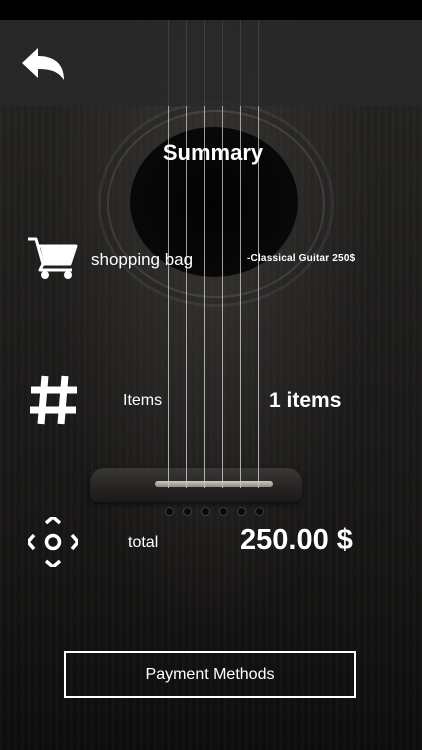 The height and width of the screenshot is (750, 422). Describe the element at coordinates (54, 402) in the screenshot. I see `hash-icon` at that location.